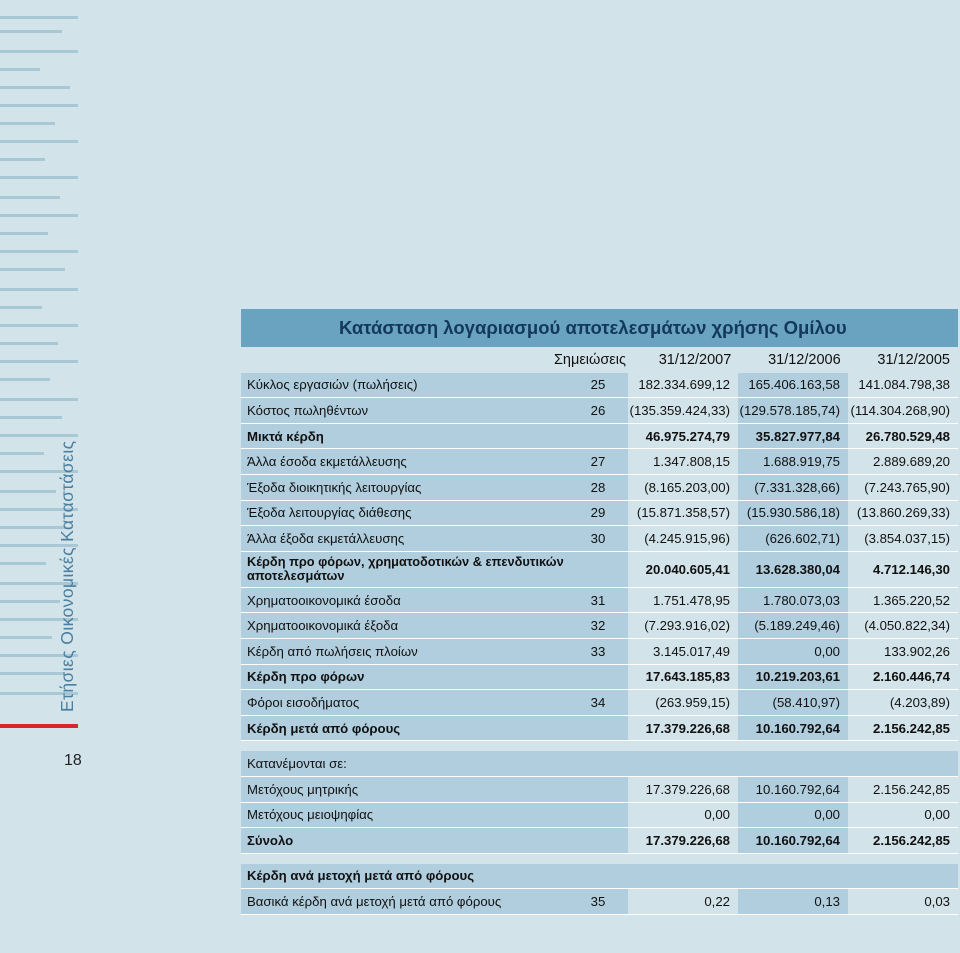 This screenshot has width=960, height=953. Describe the element at coordinates (793, 436) in the screenshot. I see `value-2006: 35.827.977,84` at that location.